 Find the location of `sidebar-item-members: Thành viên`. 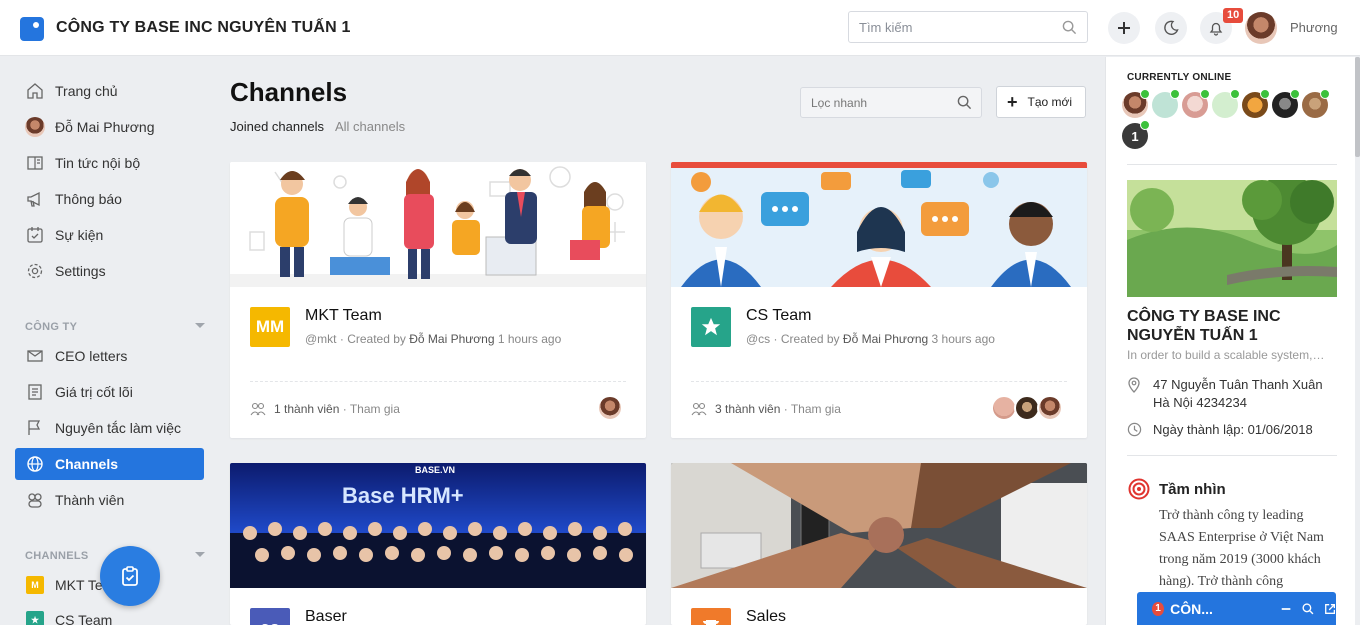

sidebar-item-members: Thành viên is located at coordinates (109, 500).